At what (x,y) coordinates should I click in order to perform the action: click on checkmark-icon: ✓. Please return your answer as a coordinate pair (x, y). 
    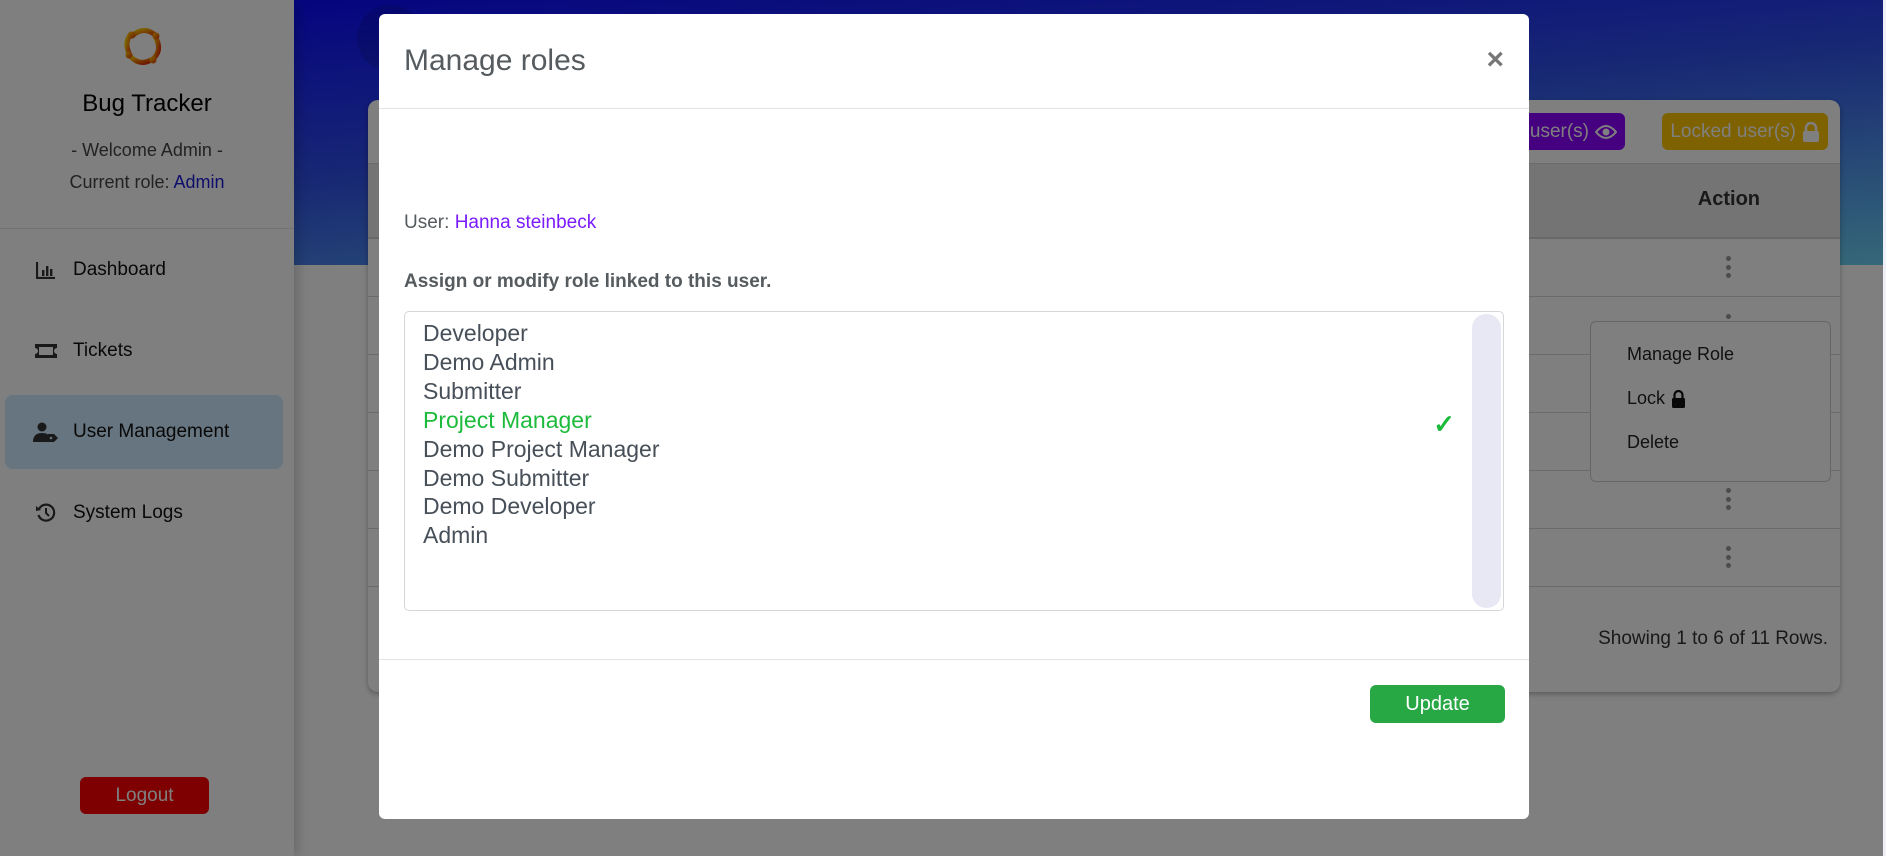
    Looking at the image, I should click on (1444, 424).